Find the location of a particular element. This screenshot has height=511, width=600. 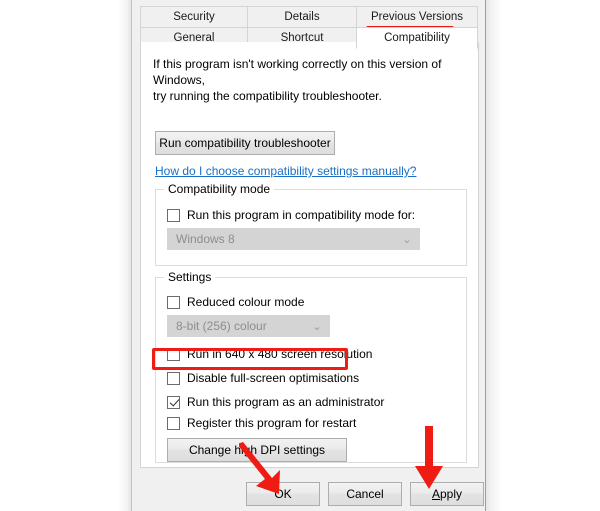

tab-details: Details is located at coordinates (302, 17).